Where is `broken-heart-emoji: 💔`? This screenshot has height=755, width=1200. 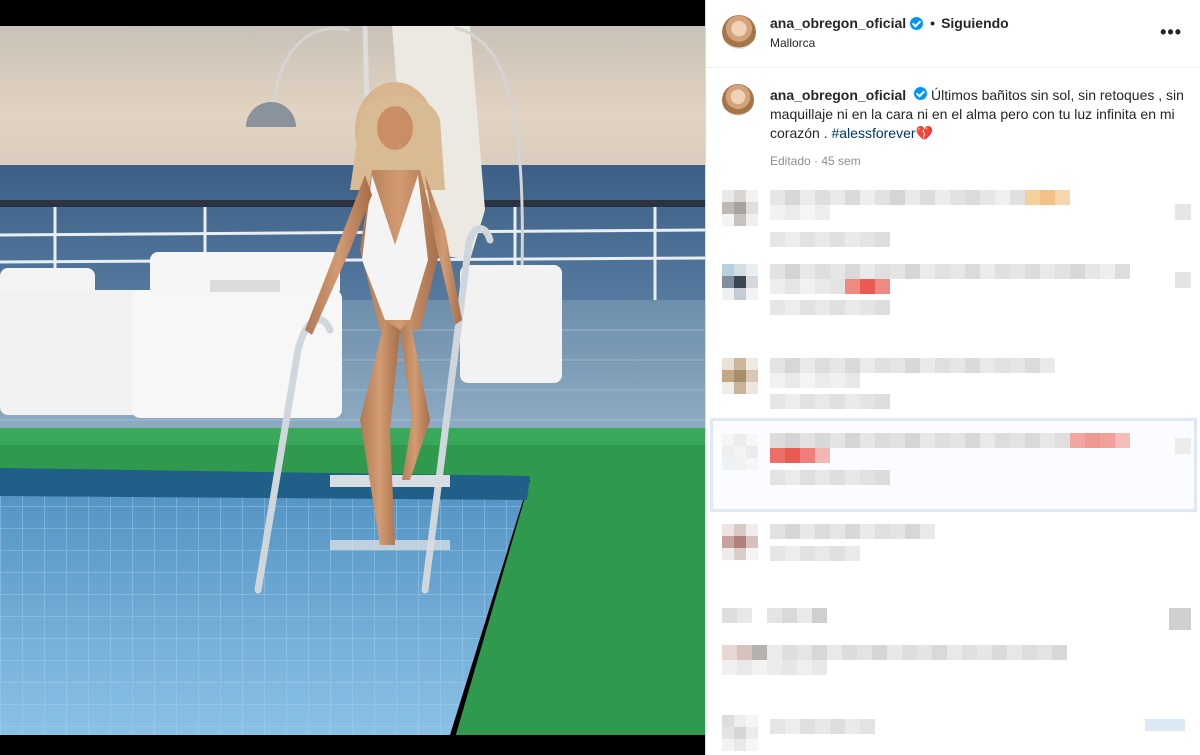 broken-heart-emoji: 💔 is located at coordinates (924, 133).